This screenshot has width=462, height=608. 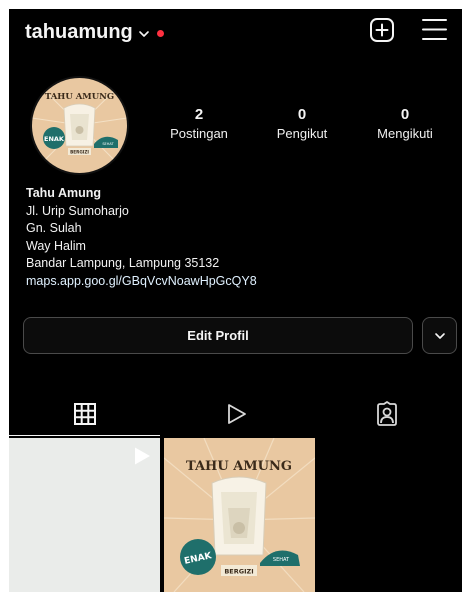 I want to click on bio-line: Way Halim, so click(x=56, y=245).